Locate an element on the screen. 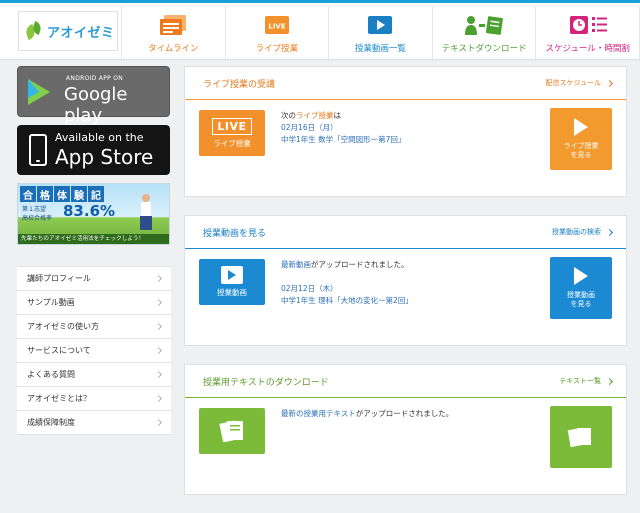  banner-caption: 先輩たちのアオイゼミ活用法をチェックしよう！ is located at coordinates (93, 239).